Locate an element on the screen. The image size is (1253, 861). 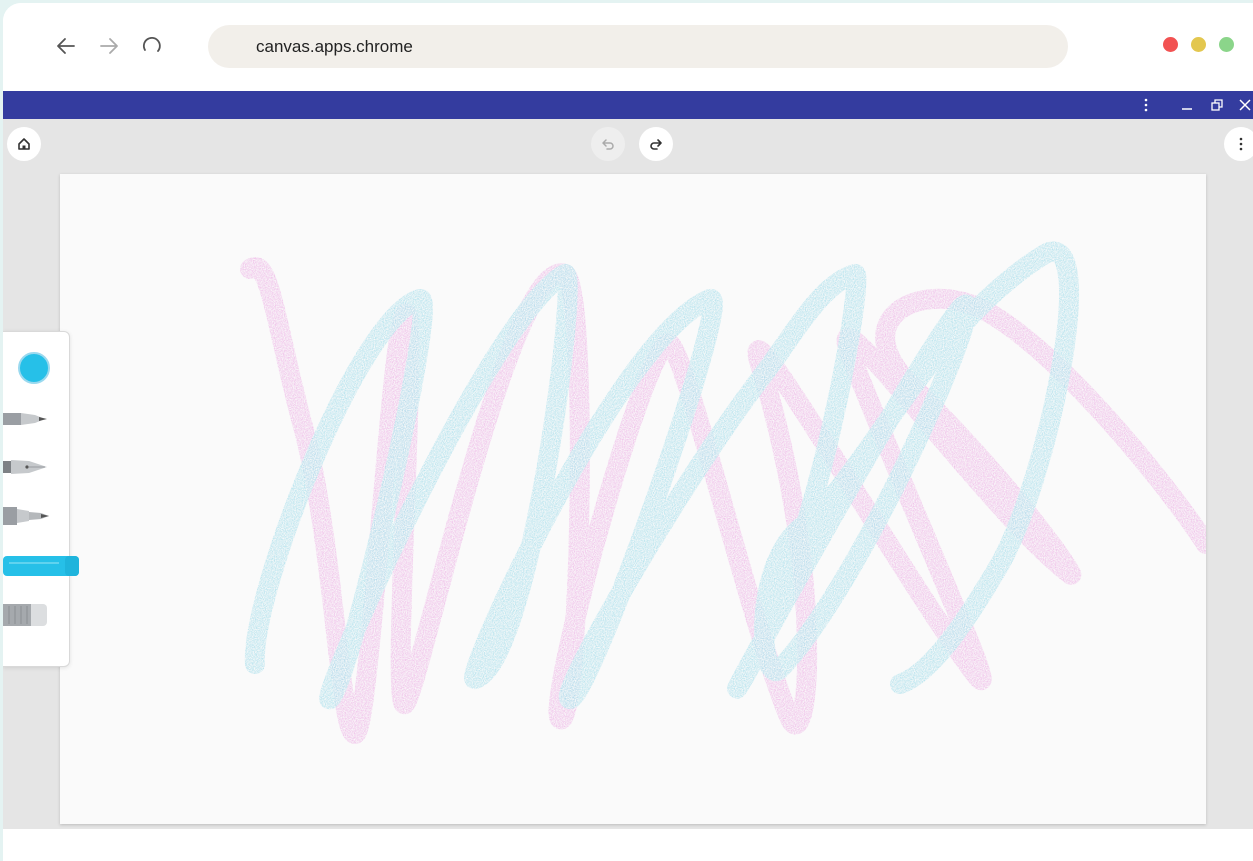
window-maximize-dot is located at coordinates (1226, 44).